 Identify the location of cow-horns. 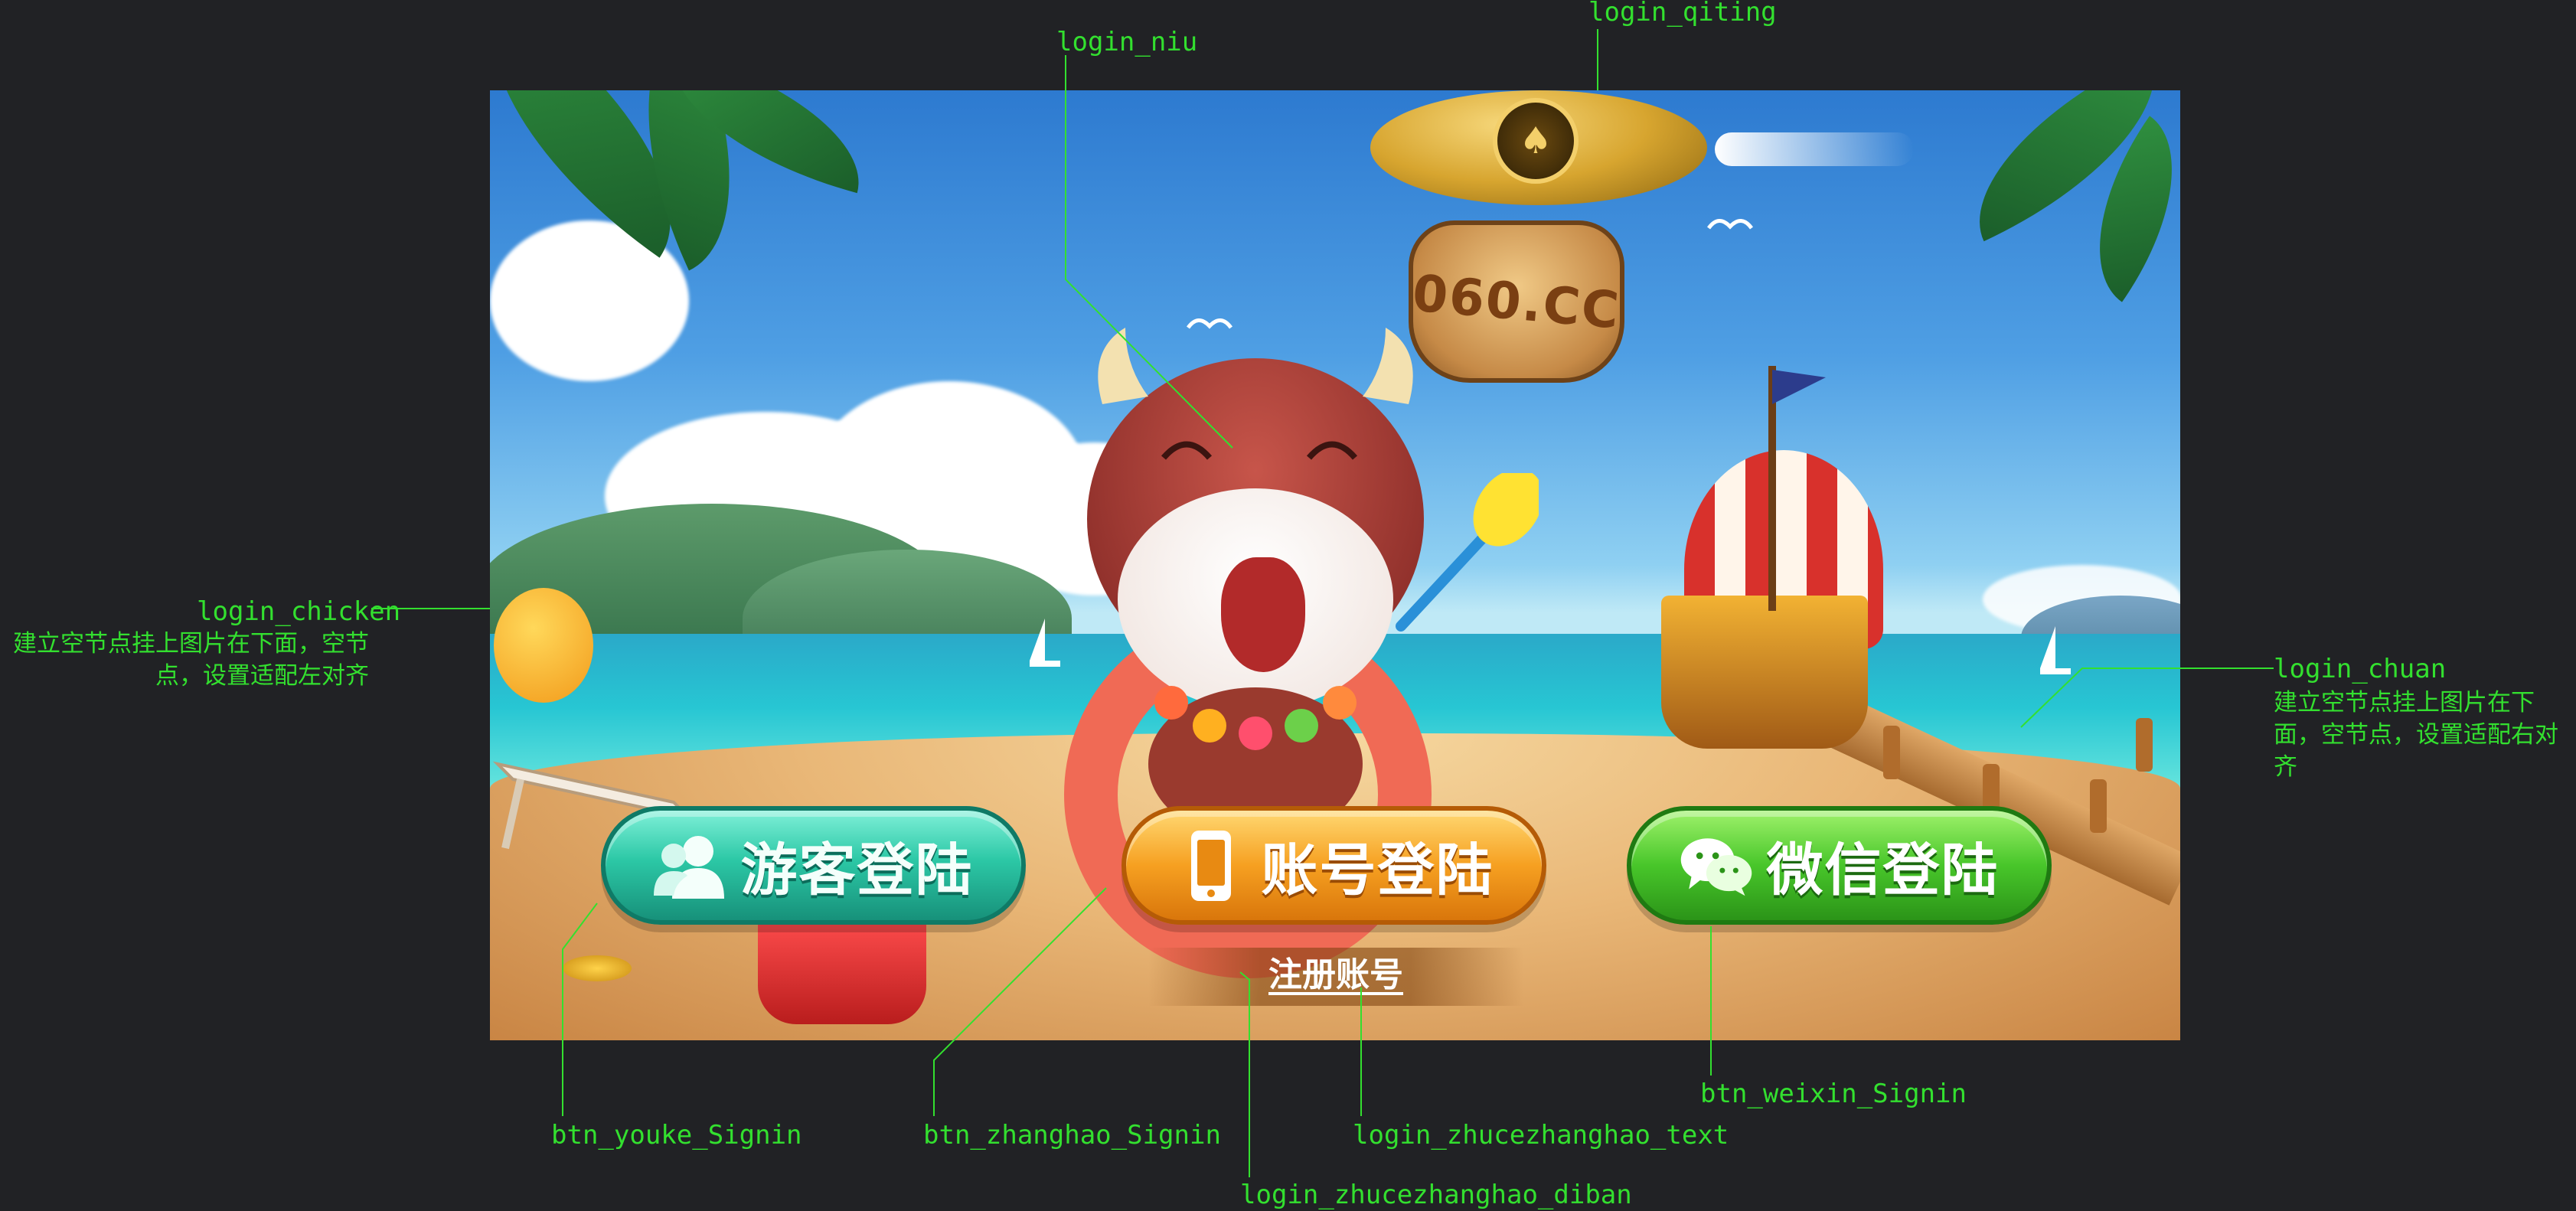
(1255, 366).